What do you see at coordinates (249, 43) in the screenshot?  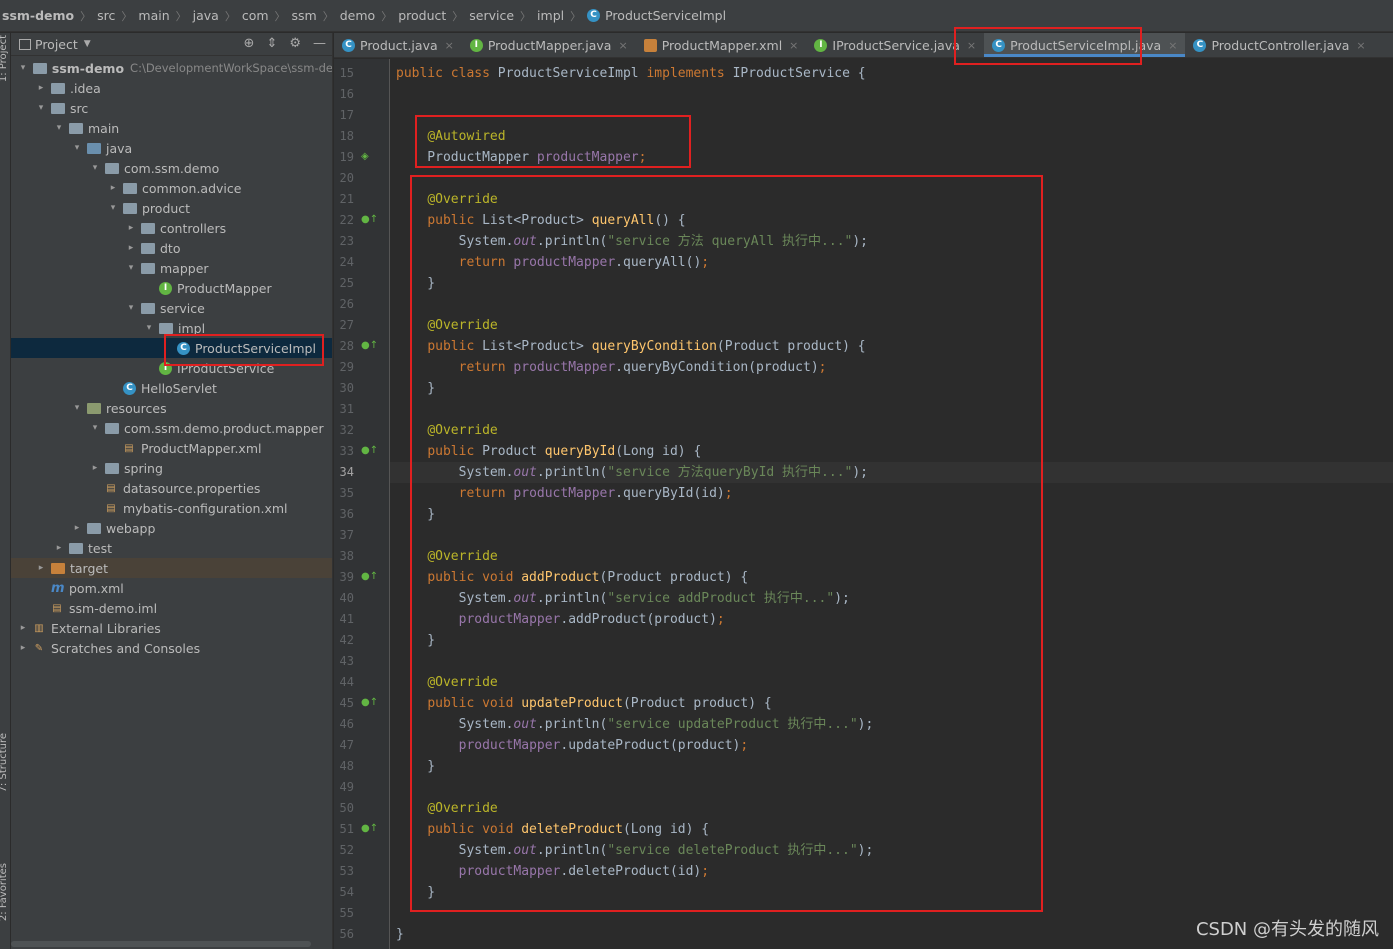 I see `locate-icon: ⊕` at bounding box center [249, 43].